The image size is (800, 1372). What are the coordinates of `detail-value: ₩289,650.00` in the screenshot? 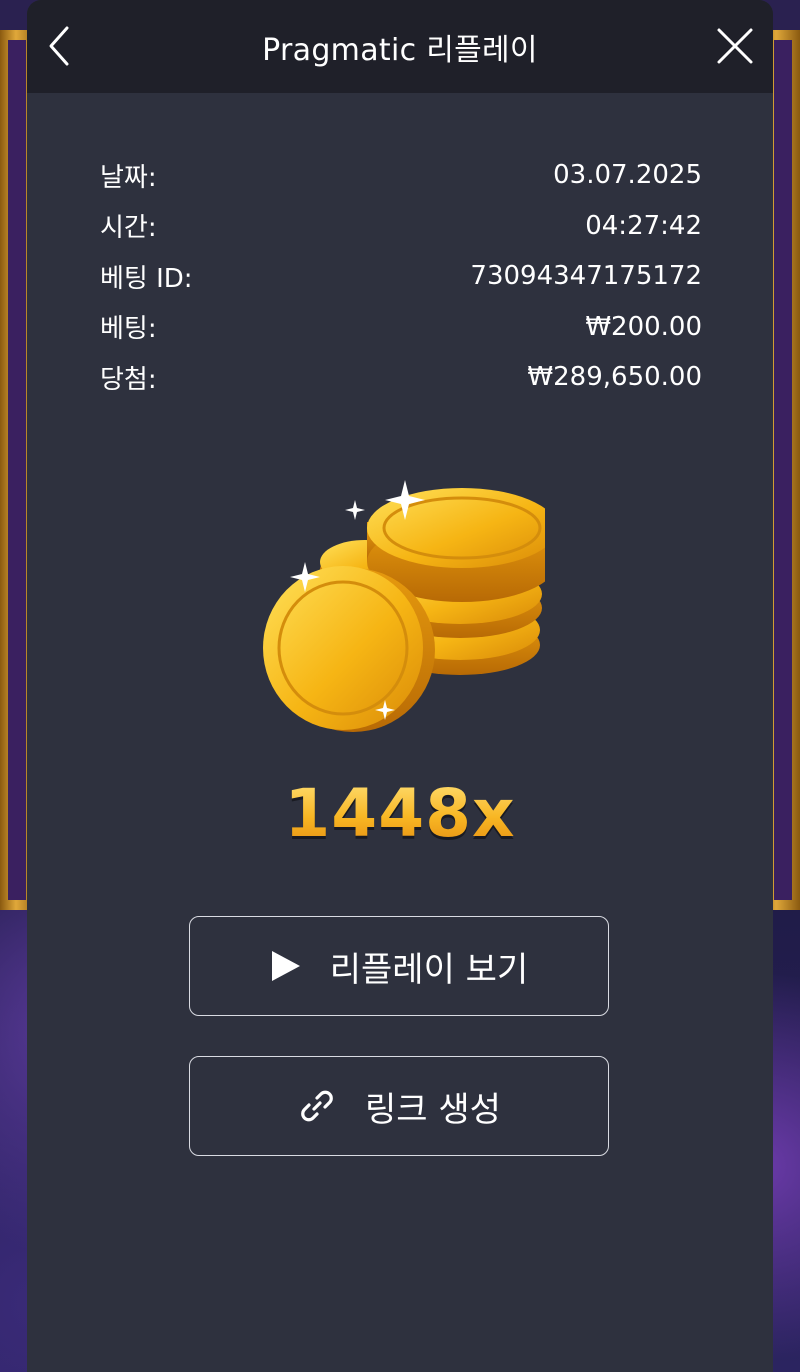 It's located at (614, 377).